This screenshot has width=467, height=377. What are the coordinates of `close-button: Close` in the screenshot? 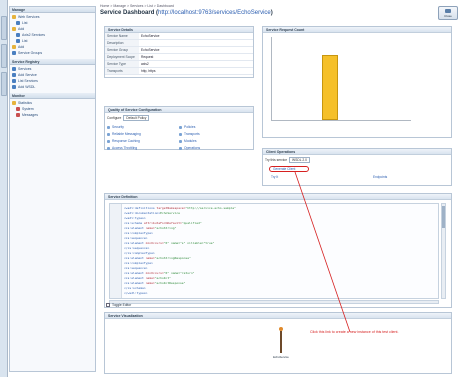 It's located at (448, 13).